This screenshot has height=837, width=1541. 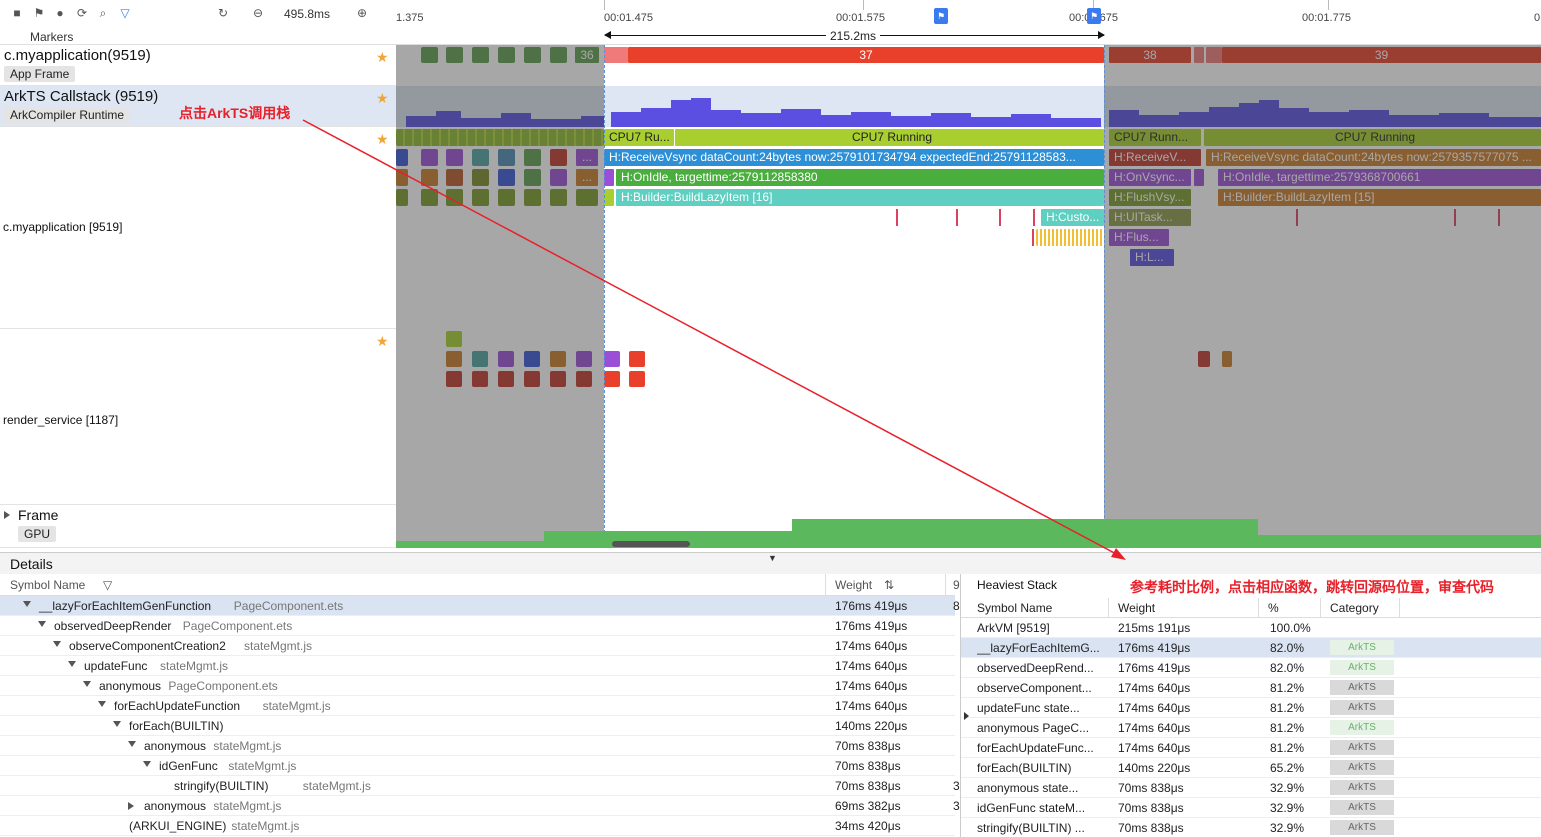 I want to click on heaviest-row: anonymous state... 70ms 838μs 32.9% ArkTS, so click(x=1251, y=788).